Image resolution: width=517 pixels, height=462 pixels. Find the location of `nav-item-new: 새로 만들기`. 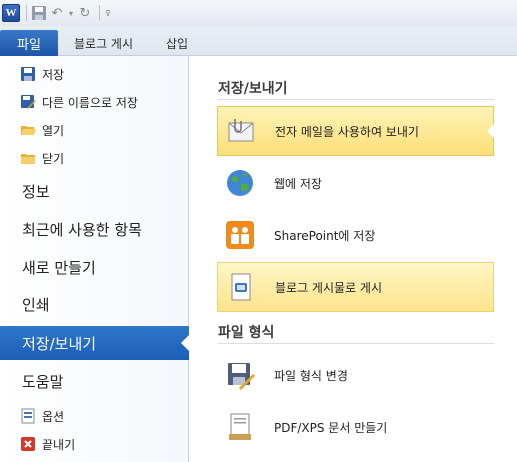

nav-item-new: 새로 만들기 is located at coordinates (94, 267).